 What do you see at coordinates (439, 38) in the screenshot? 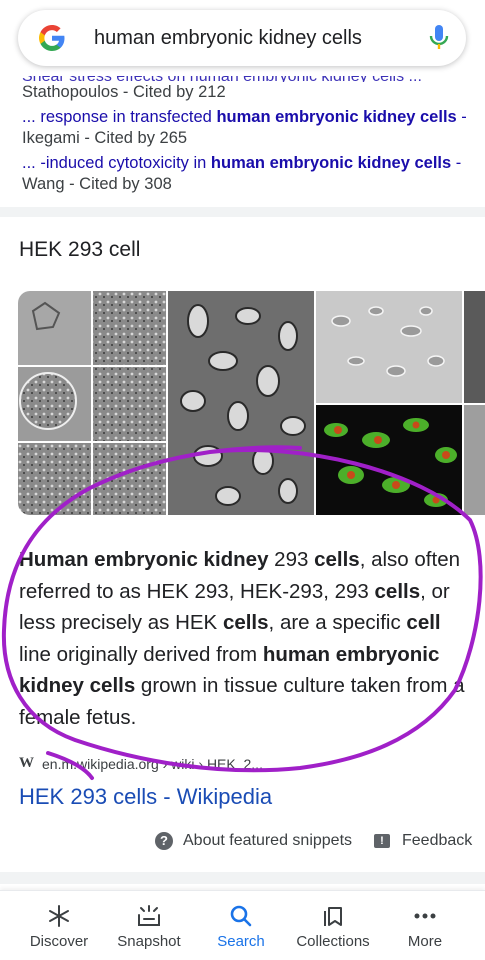
I see `microphone-icon` at bounding box center [439, 38].